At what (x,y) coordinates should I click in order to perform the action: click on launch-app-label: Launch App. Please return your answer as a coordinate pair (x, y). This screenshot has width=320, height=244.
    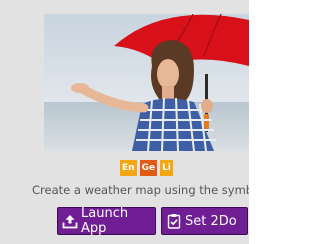
    Looking at the image, I should click on (105, 221).